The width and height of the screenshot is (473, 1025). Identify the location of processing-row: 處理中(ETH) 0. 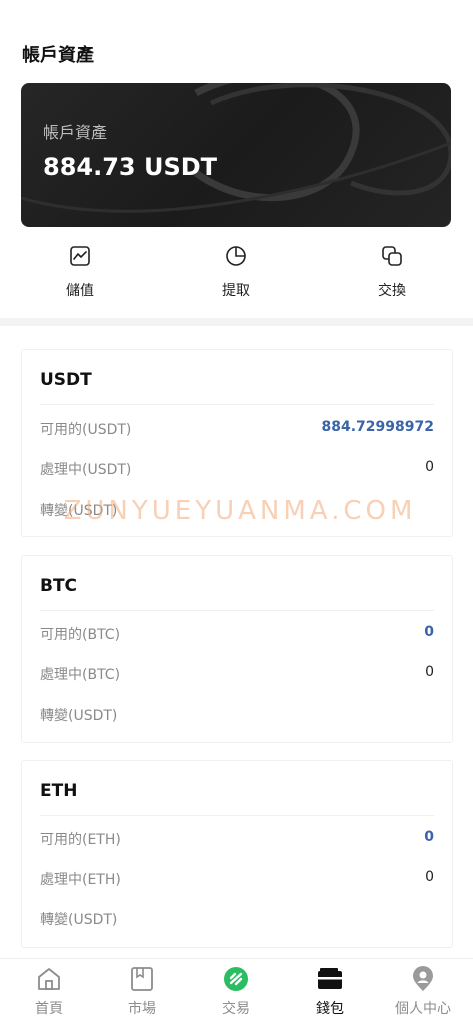
(237, 879).